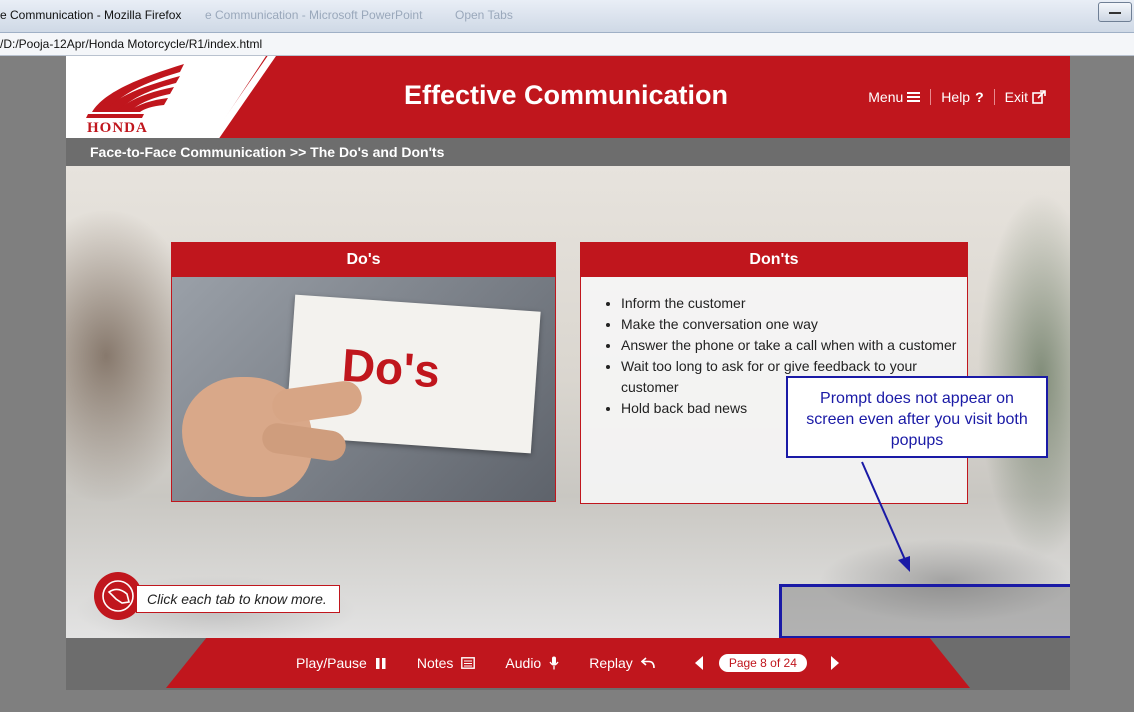 The image size is (1134, 712). I want to click on replay-button: Replay, so click(622, 663).